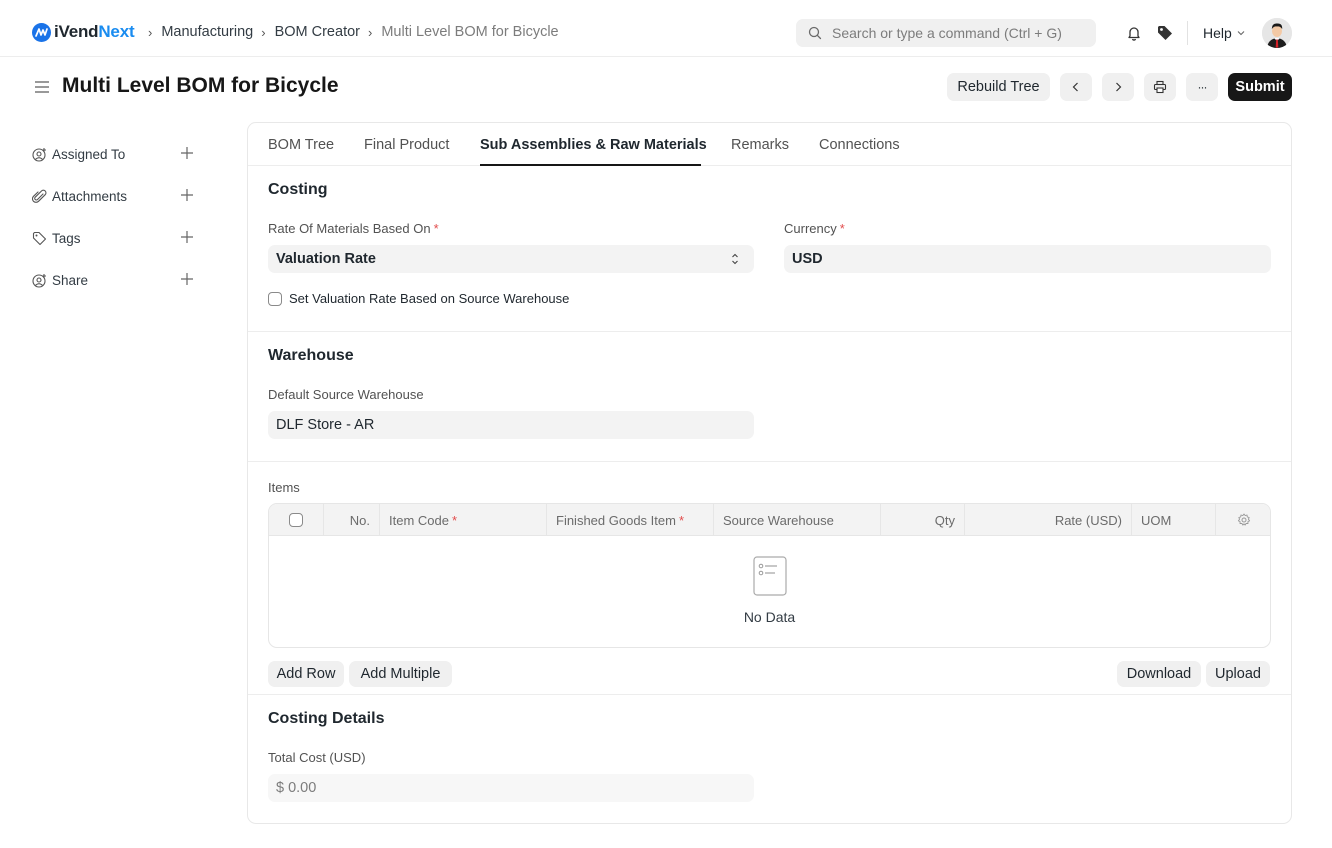  I want to click on print-button, so click(1160, 87).